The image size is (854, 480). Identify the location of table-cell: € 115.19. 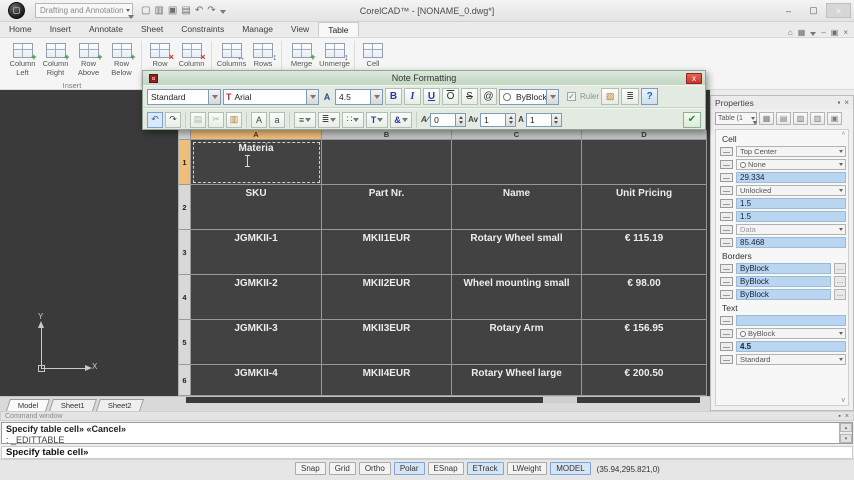
(644, 252).